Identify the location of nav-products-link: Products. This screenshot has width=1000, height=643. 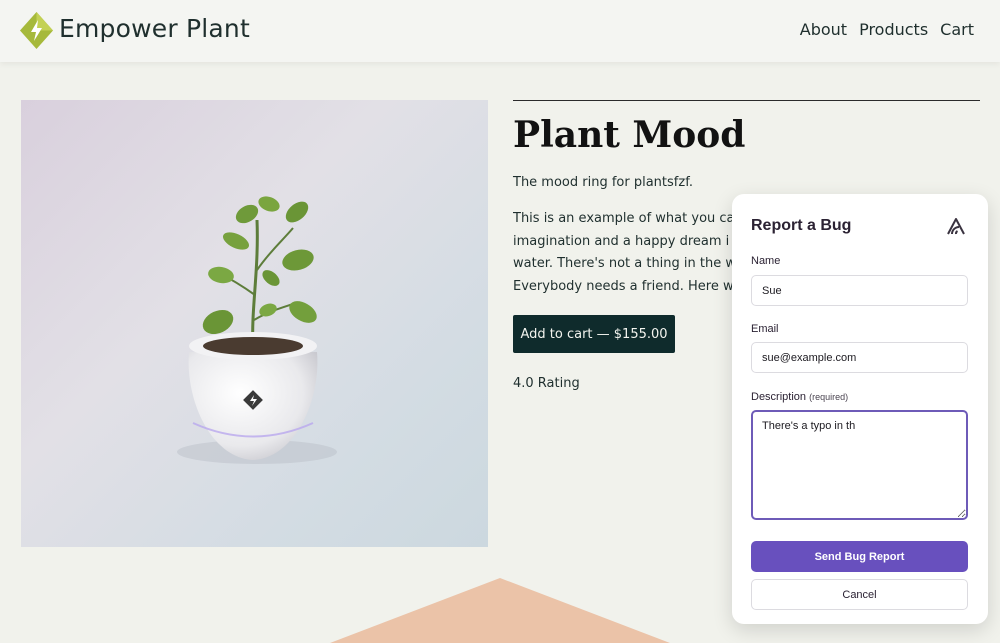
(893, 29).